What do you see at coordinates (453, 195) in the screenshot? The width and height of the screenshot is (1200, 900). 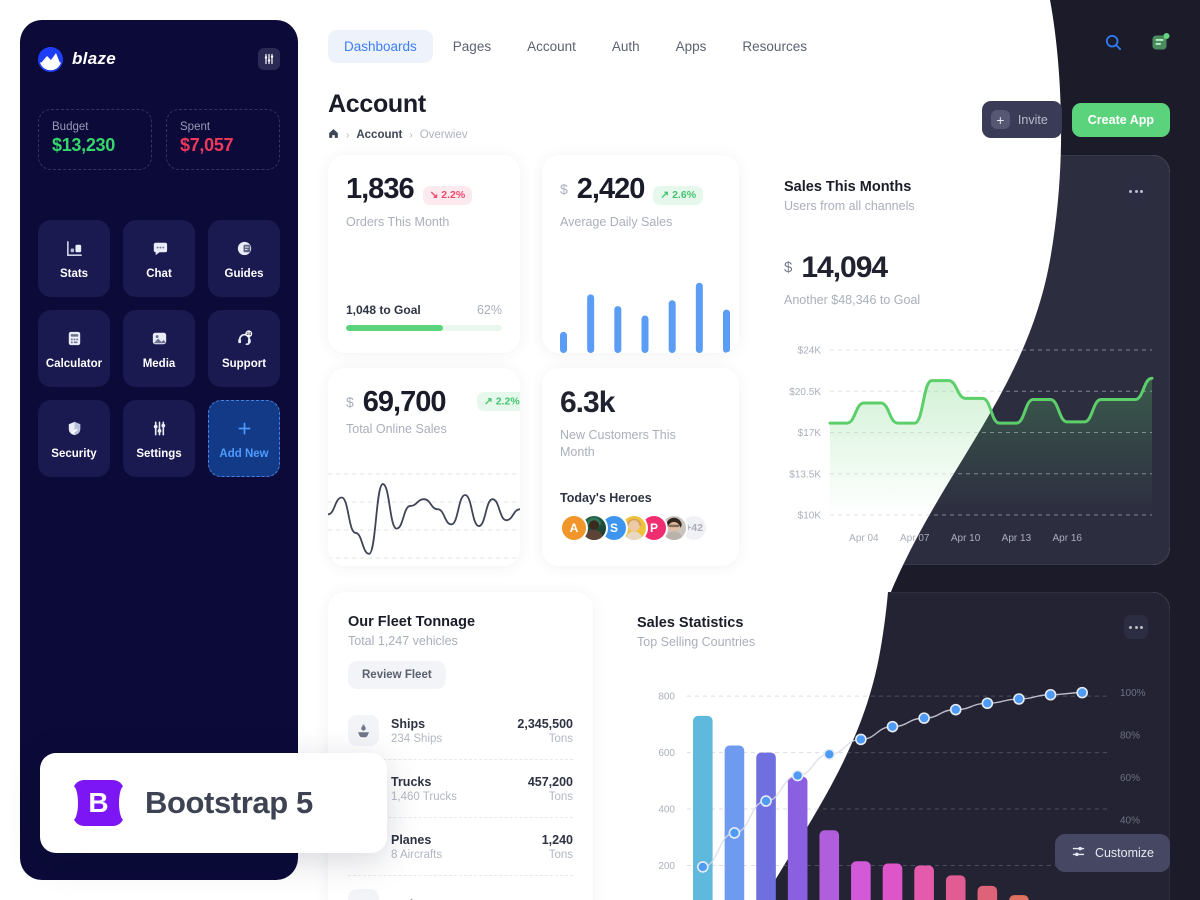 I see `orders-delta-value: 2.2%` at bounding box center [453, 195].